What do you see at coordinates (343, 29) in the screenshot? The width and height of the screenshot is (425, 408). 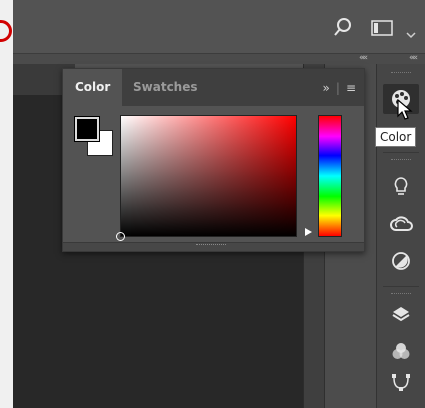 I see `search-icon` at bounding box center [343, 29].